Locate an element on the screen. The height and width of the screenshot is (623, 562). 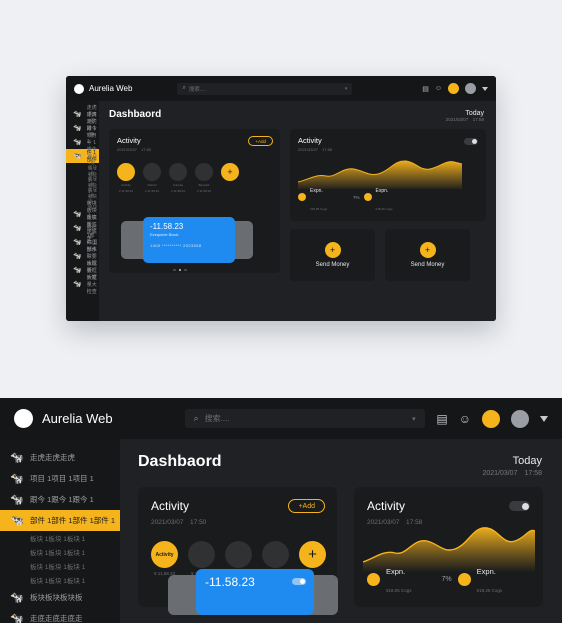
preview-topbar: Aurelia Web ⌕ 搜索.... ▾ ▤ ☺ is located at coordinates (281, 88).